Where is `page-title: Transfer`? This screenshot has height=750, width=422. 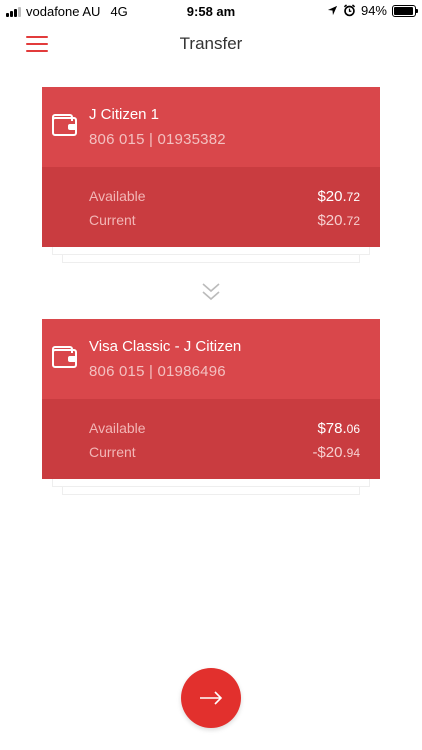 page-title: Transfer is located at coordinates (211, 43).